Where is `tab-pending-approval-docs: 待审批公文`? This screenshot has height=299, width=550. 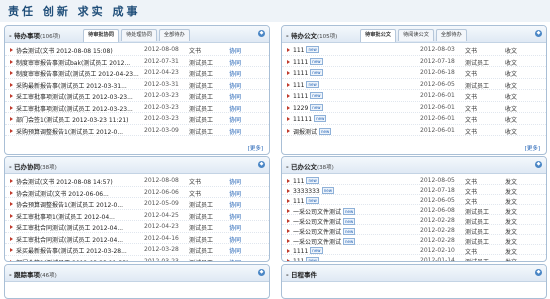
tab-pending-approval-docs: 待审批公文 is located at coordinates (378, 35).